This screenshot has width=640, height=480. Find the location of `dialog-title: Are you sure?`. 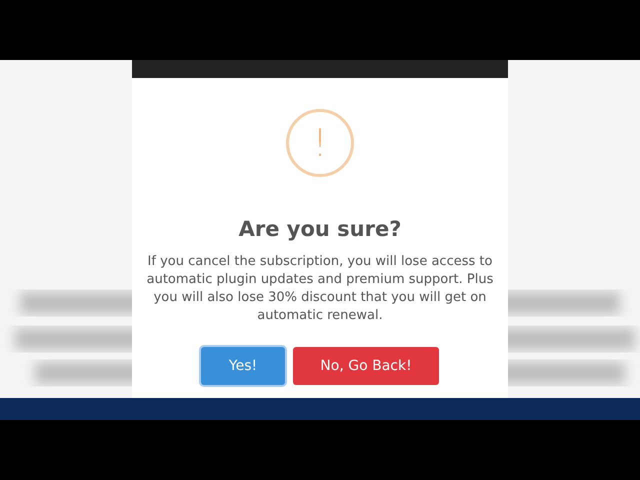

dialog-title: Are you sure? is located at coordinates (320, 229).